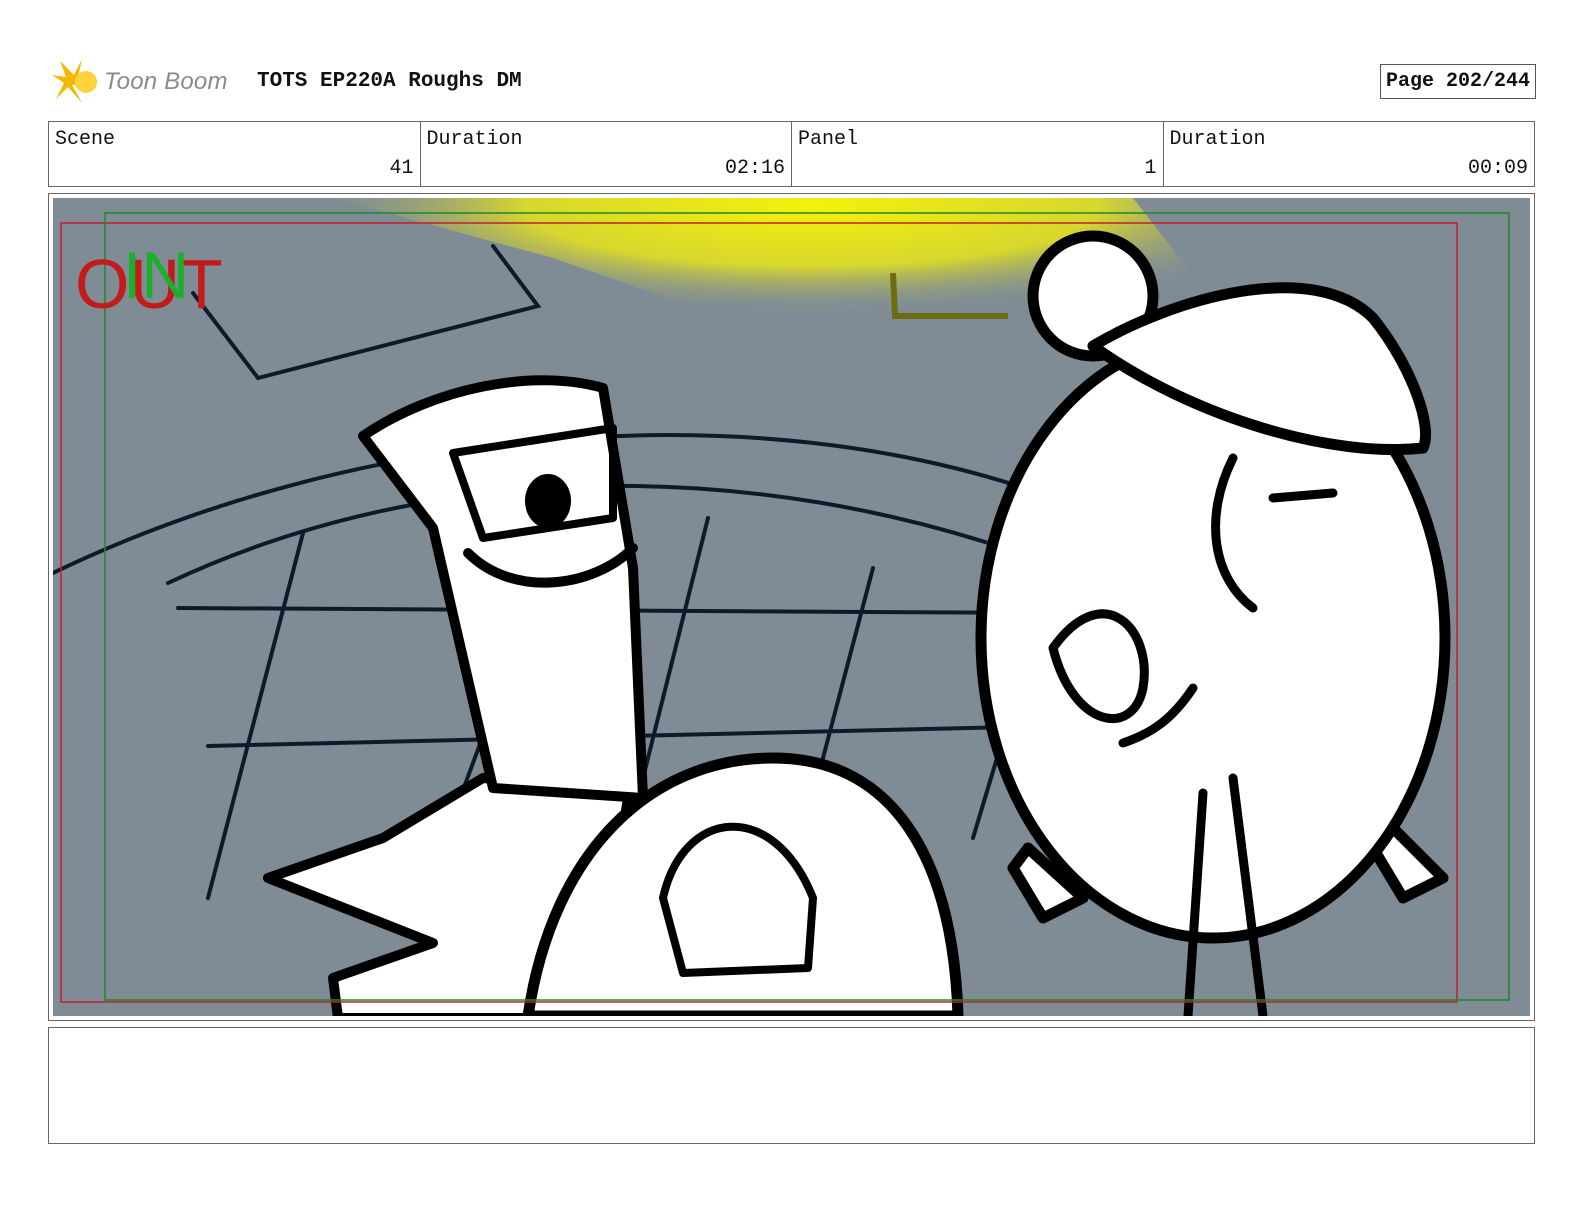  What do you see at coordinates (1497, 168) in the screenshot?
I see `panel-duration-value: 00:09` at bounding box center [1497, 168].